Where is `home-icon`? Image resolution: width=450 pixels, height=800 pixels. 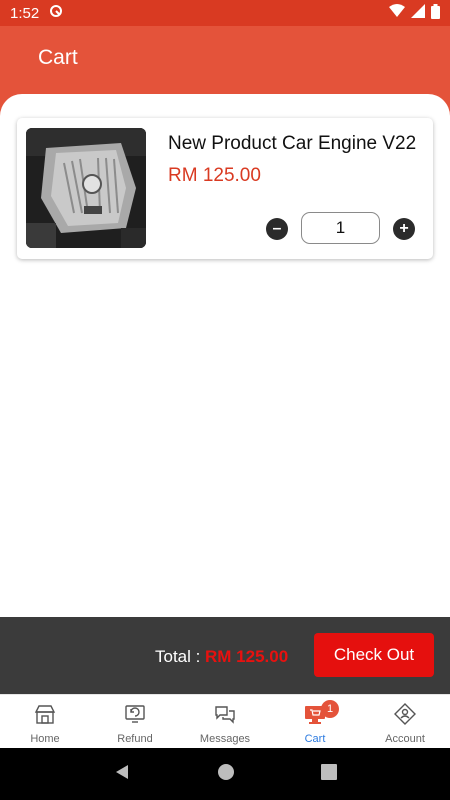 home-icon is located at coordinates (226, 774).